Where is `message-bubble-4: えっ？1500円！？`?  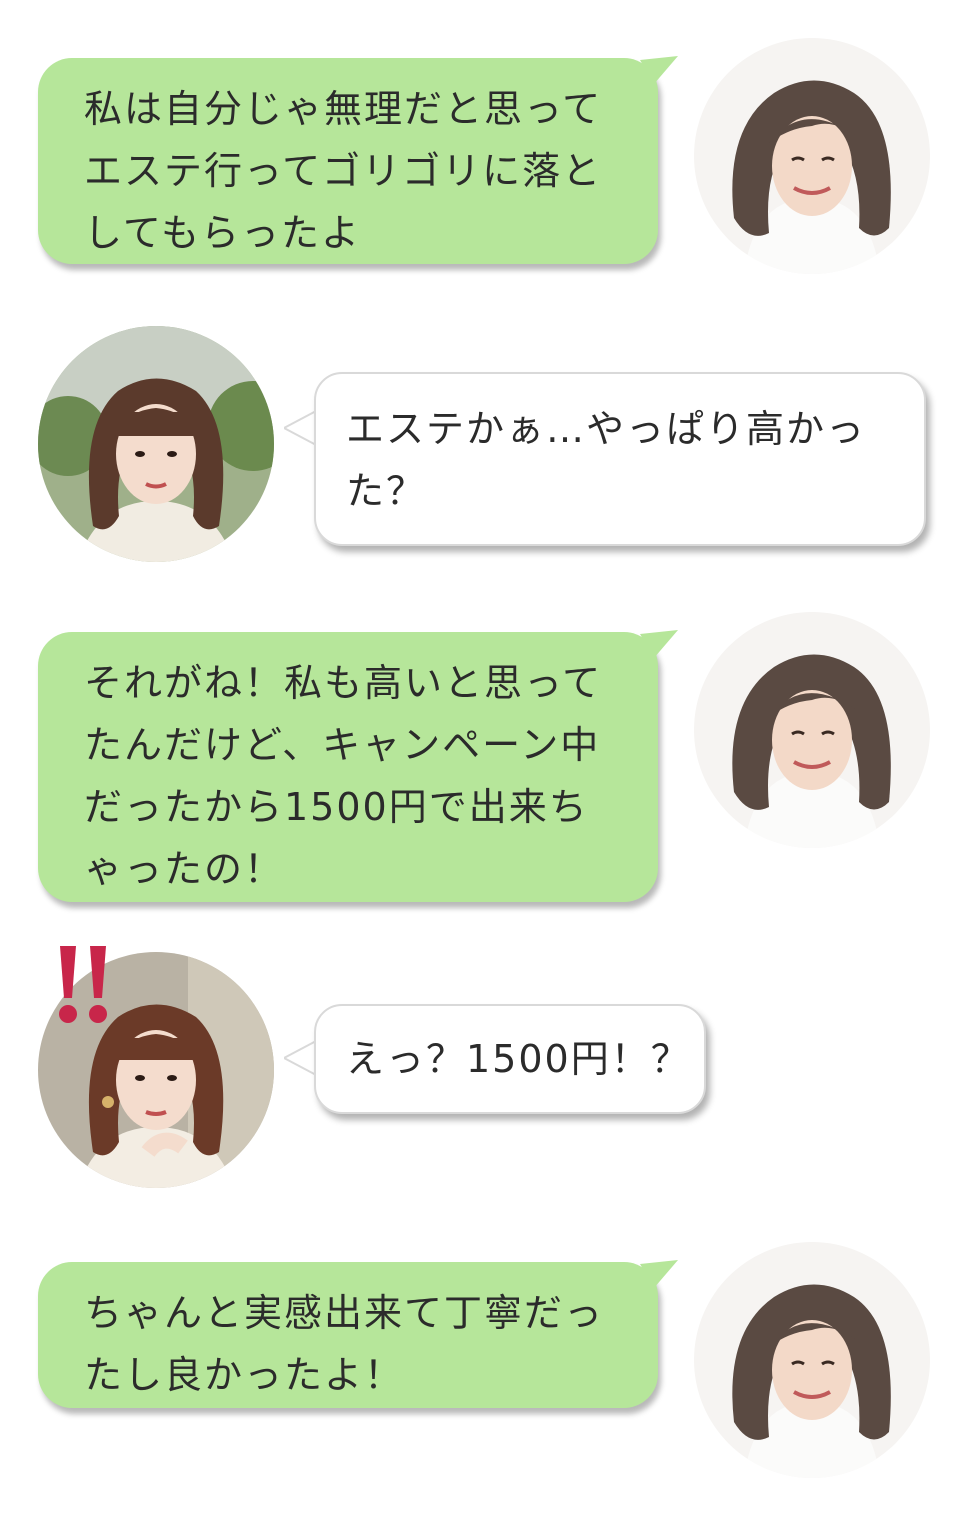 message-bubble-4: えっ？1500円！？ is located at coordinates (510, 1059).